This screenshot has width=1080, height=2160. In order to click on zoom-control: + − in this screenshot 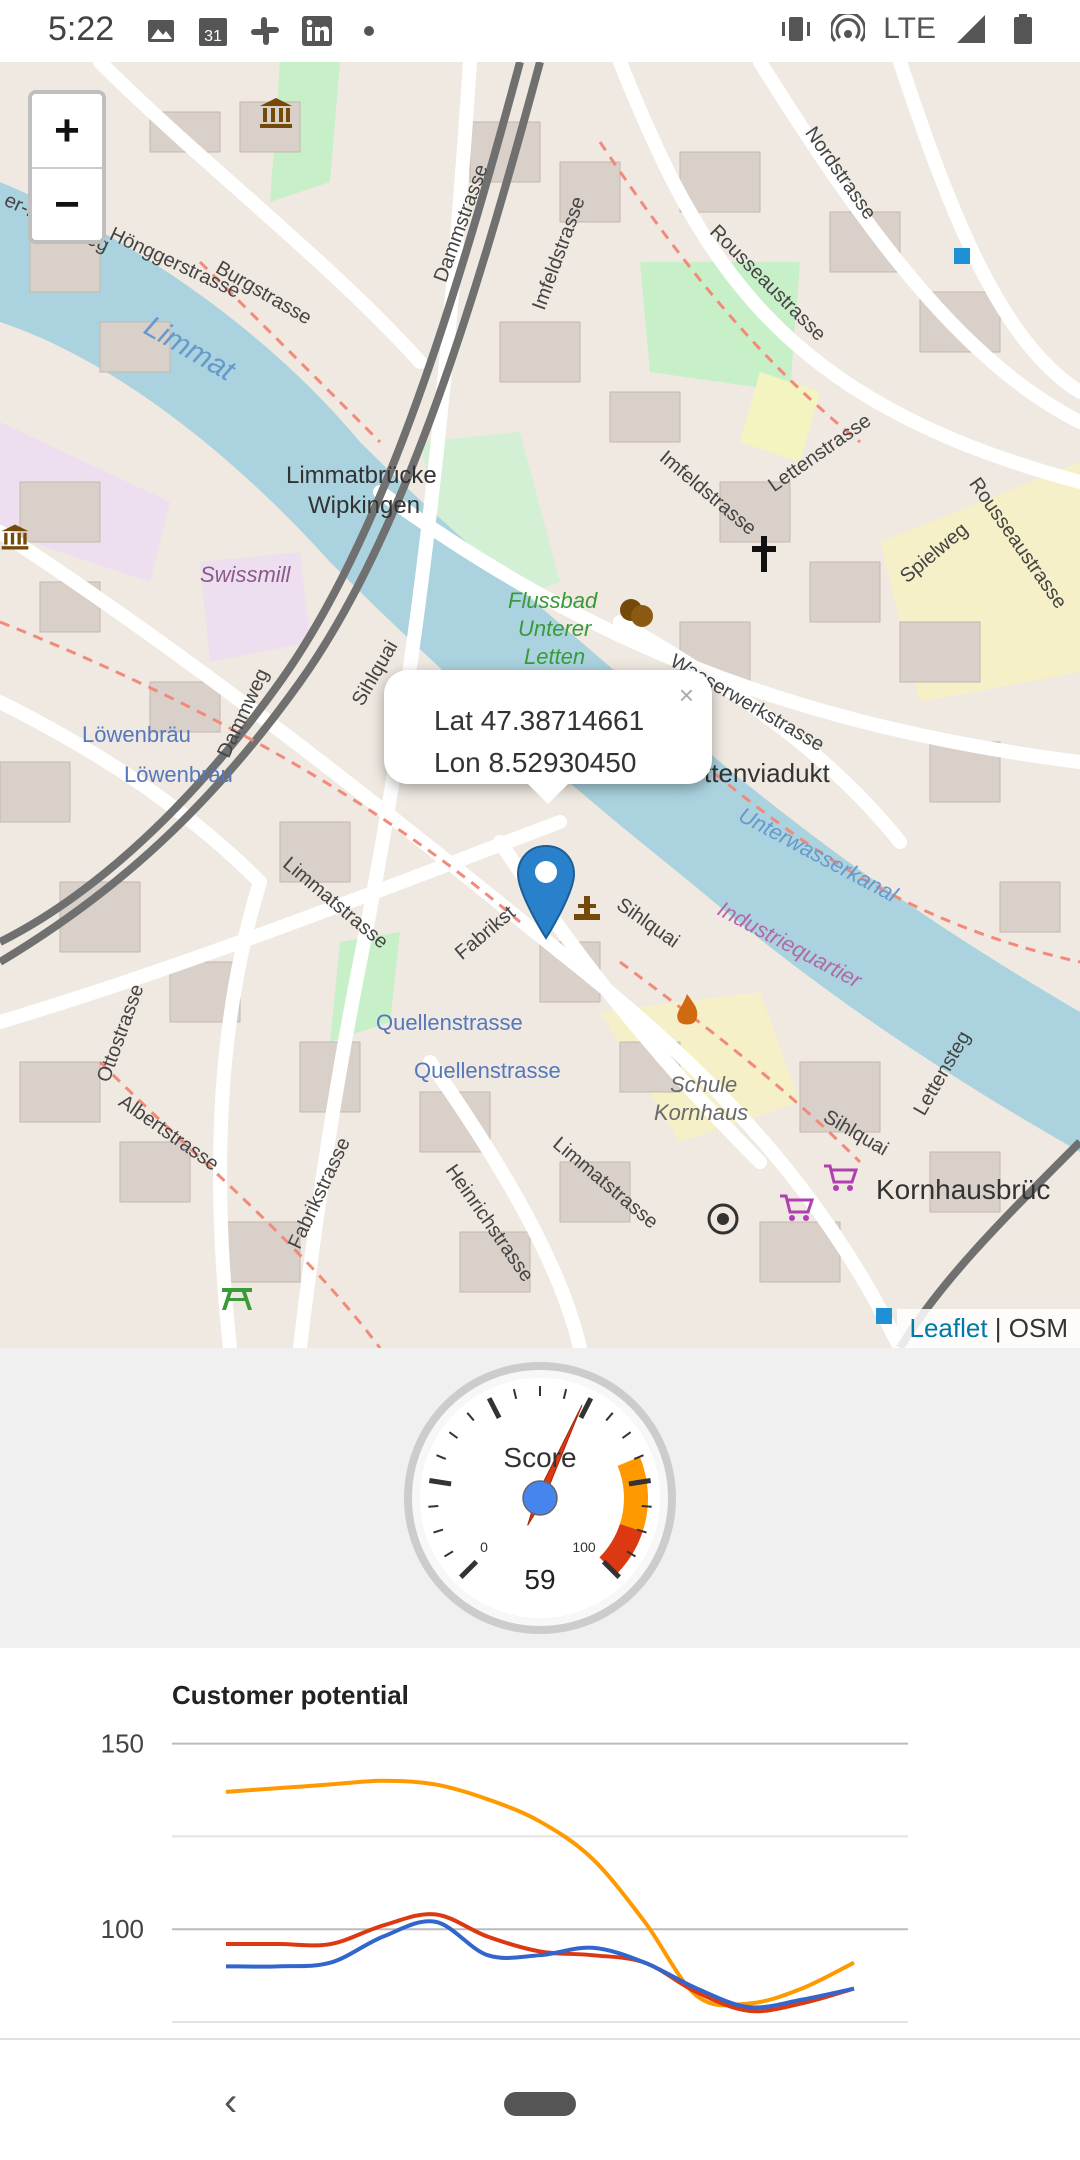, I will do `click(67, 167)`.